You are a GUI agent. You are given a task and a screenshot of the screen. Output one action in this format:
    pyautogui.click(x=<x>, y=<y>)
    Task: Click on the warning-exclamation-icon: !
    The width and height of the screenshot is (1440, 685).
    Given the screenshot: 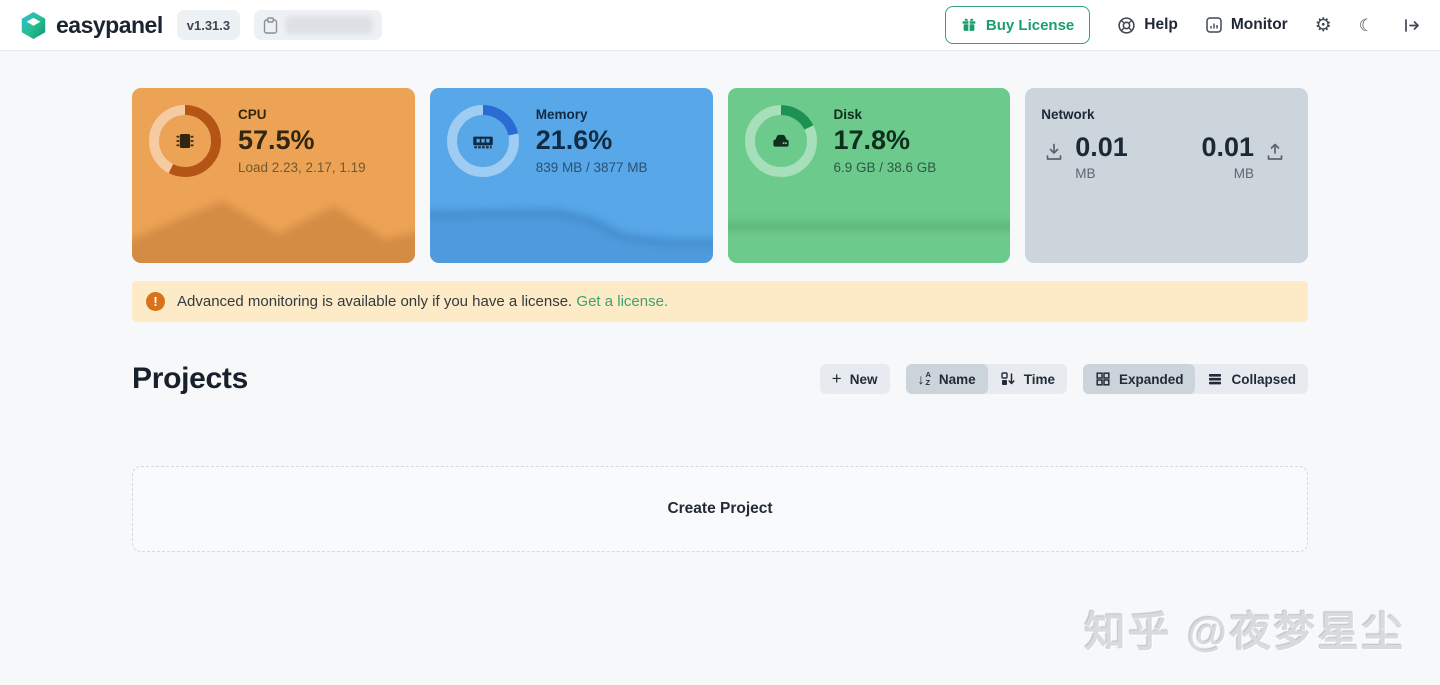 What is the action you would take?
    pyautogui.click(x=155, y=301)
    